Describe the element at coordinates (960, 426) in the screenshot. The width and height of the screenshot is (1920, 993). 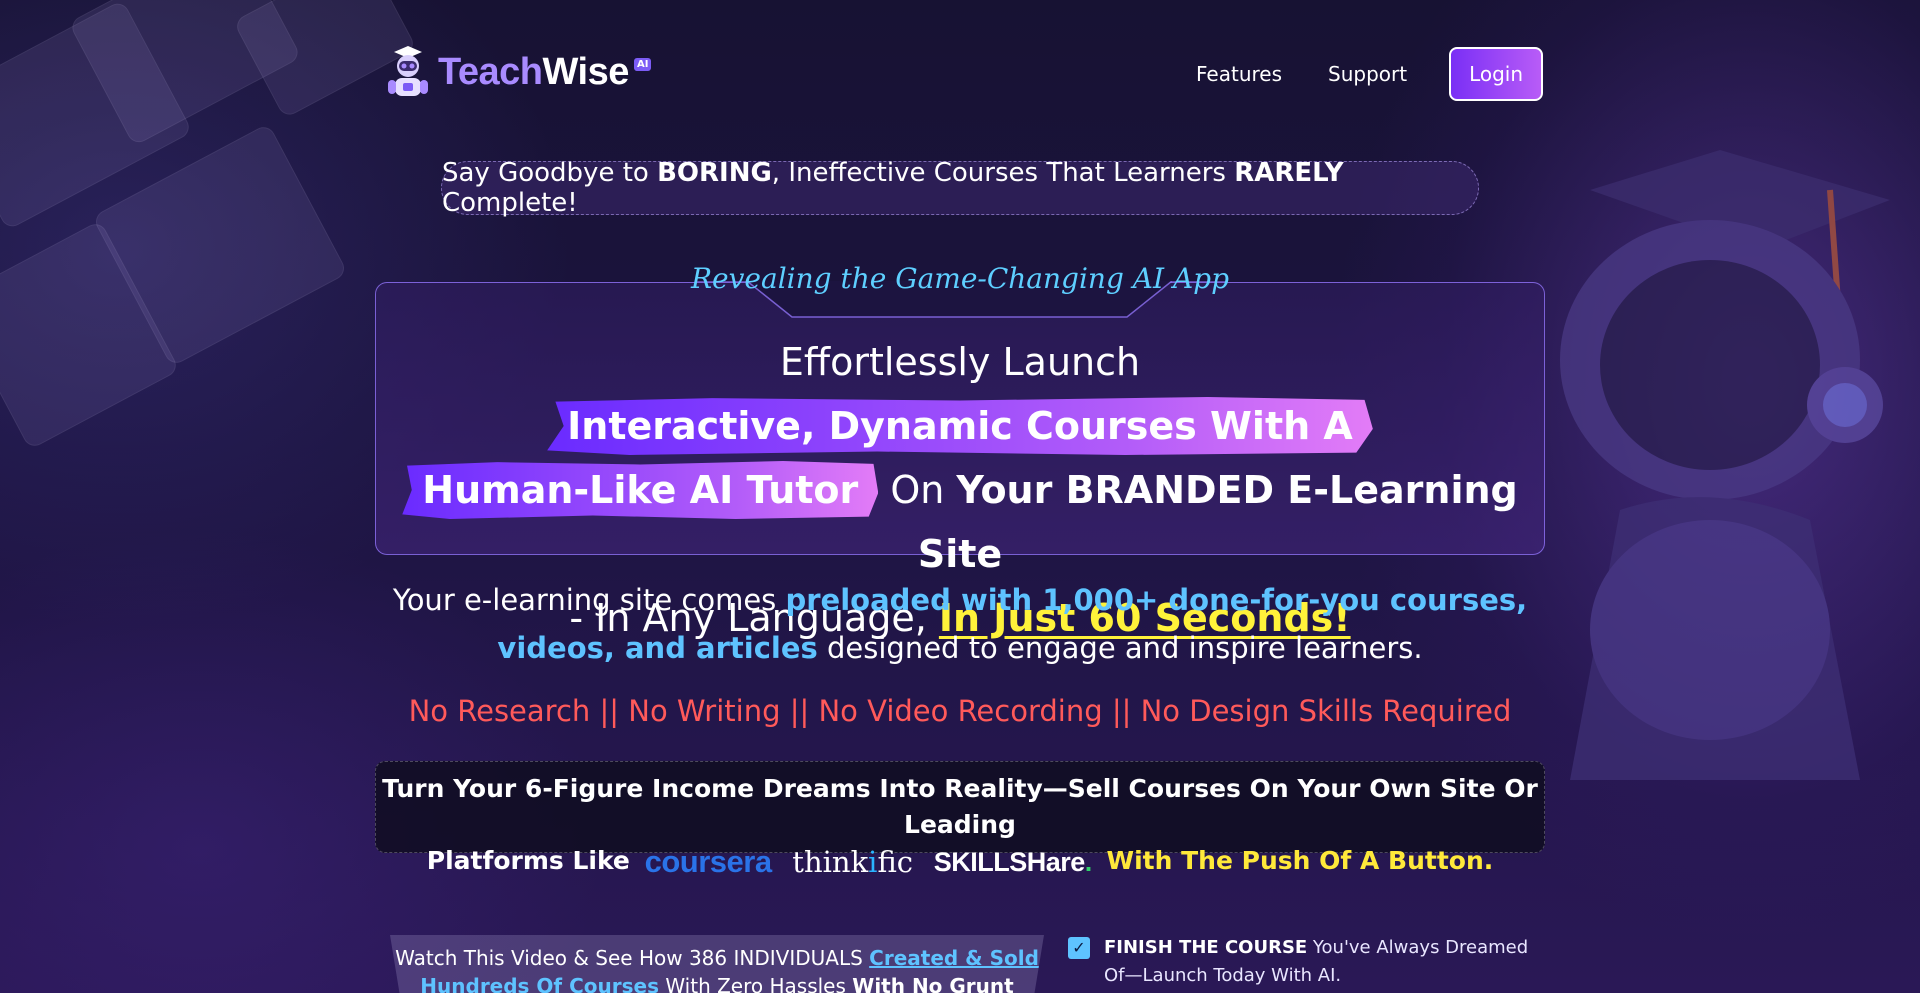
I see `hero-highlight-1: Interactive, Dynamic Courses With A` at that location.